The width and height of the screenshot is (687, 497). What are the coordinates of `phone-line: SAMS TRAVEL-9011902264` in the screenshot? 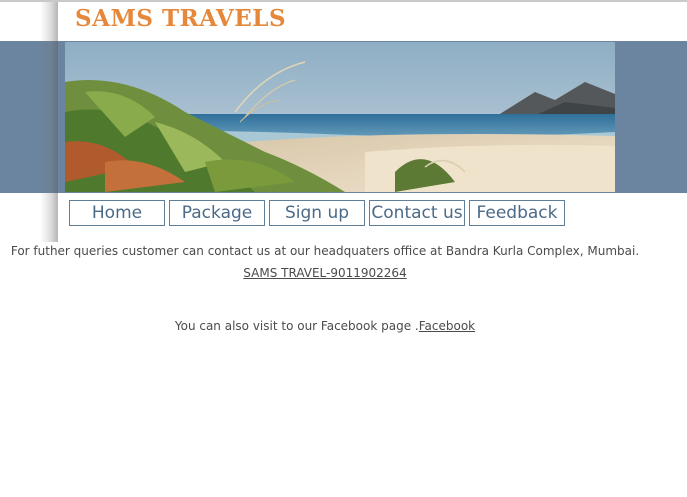 It's located at (325, 273).